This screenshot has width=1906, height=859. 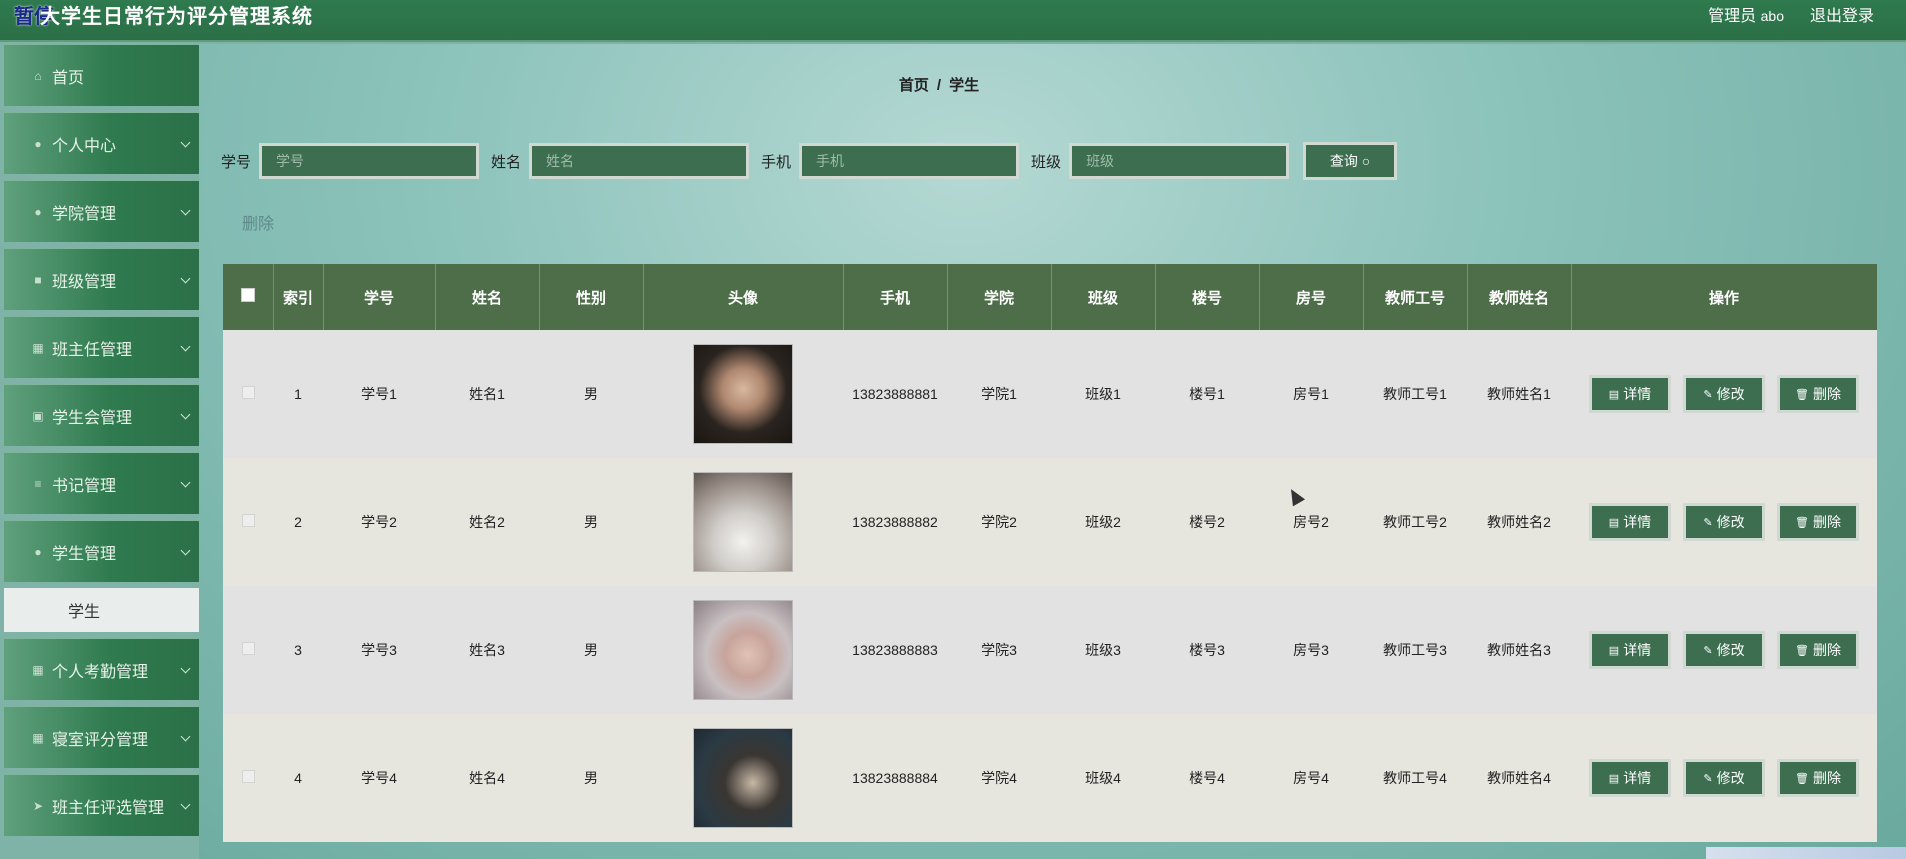 I want to click on bulk-delete-button: 删除, so click(x=258, y=222).